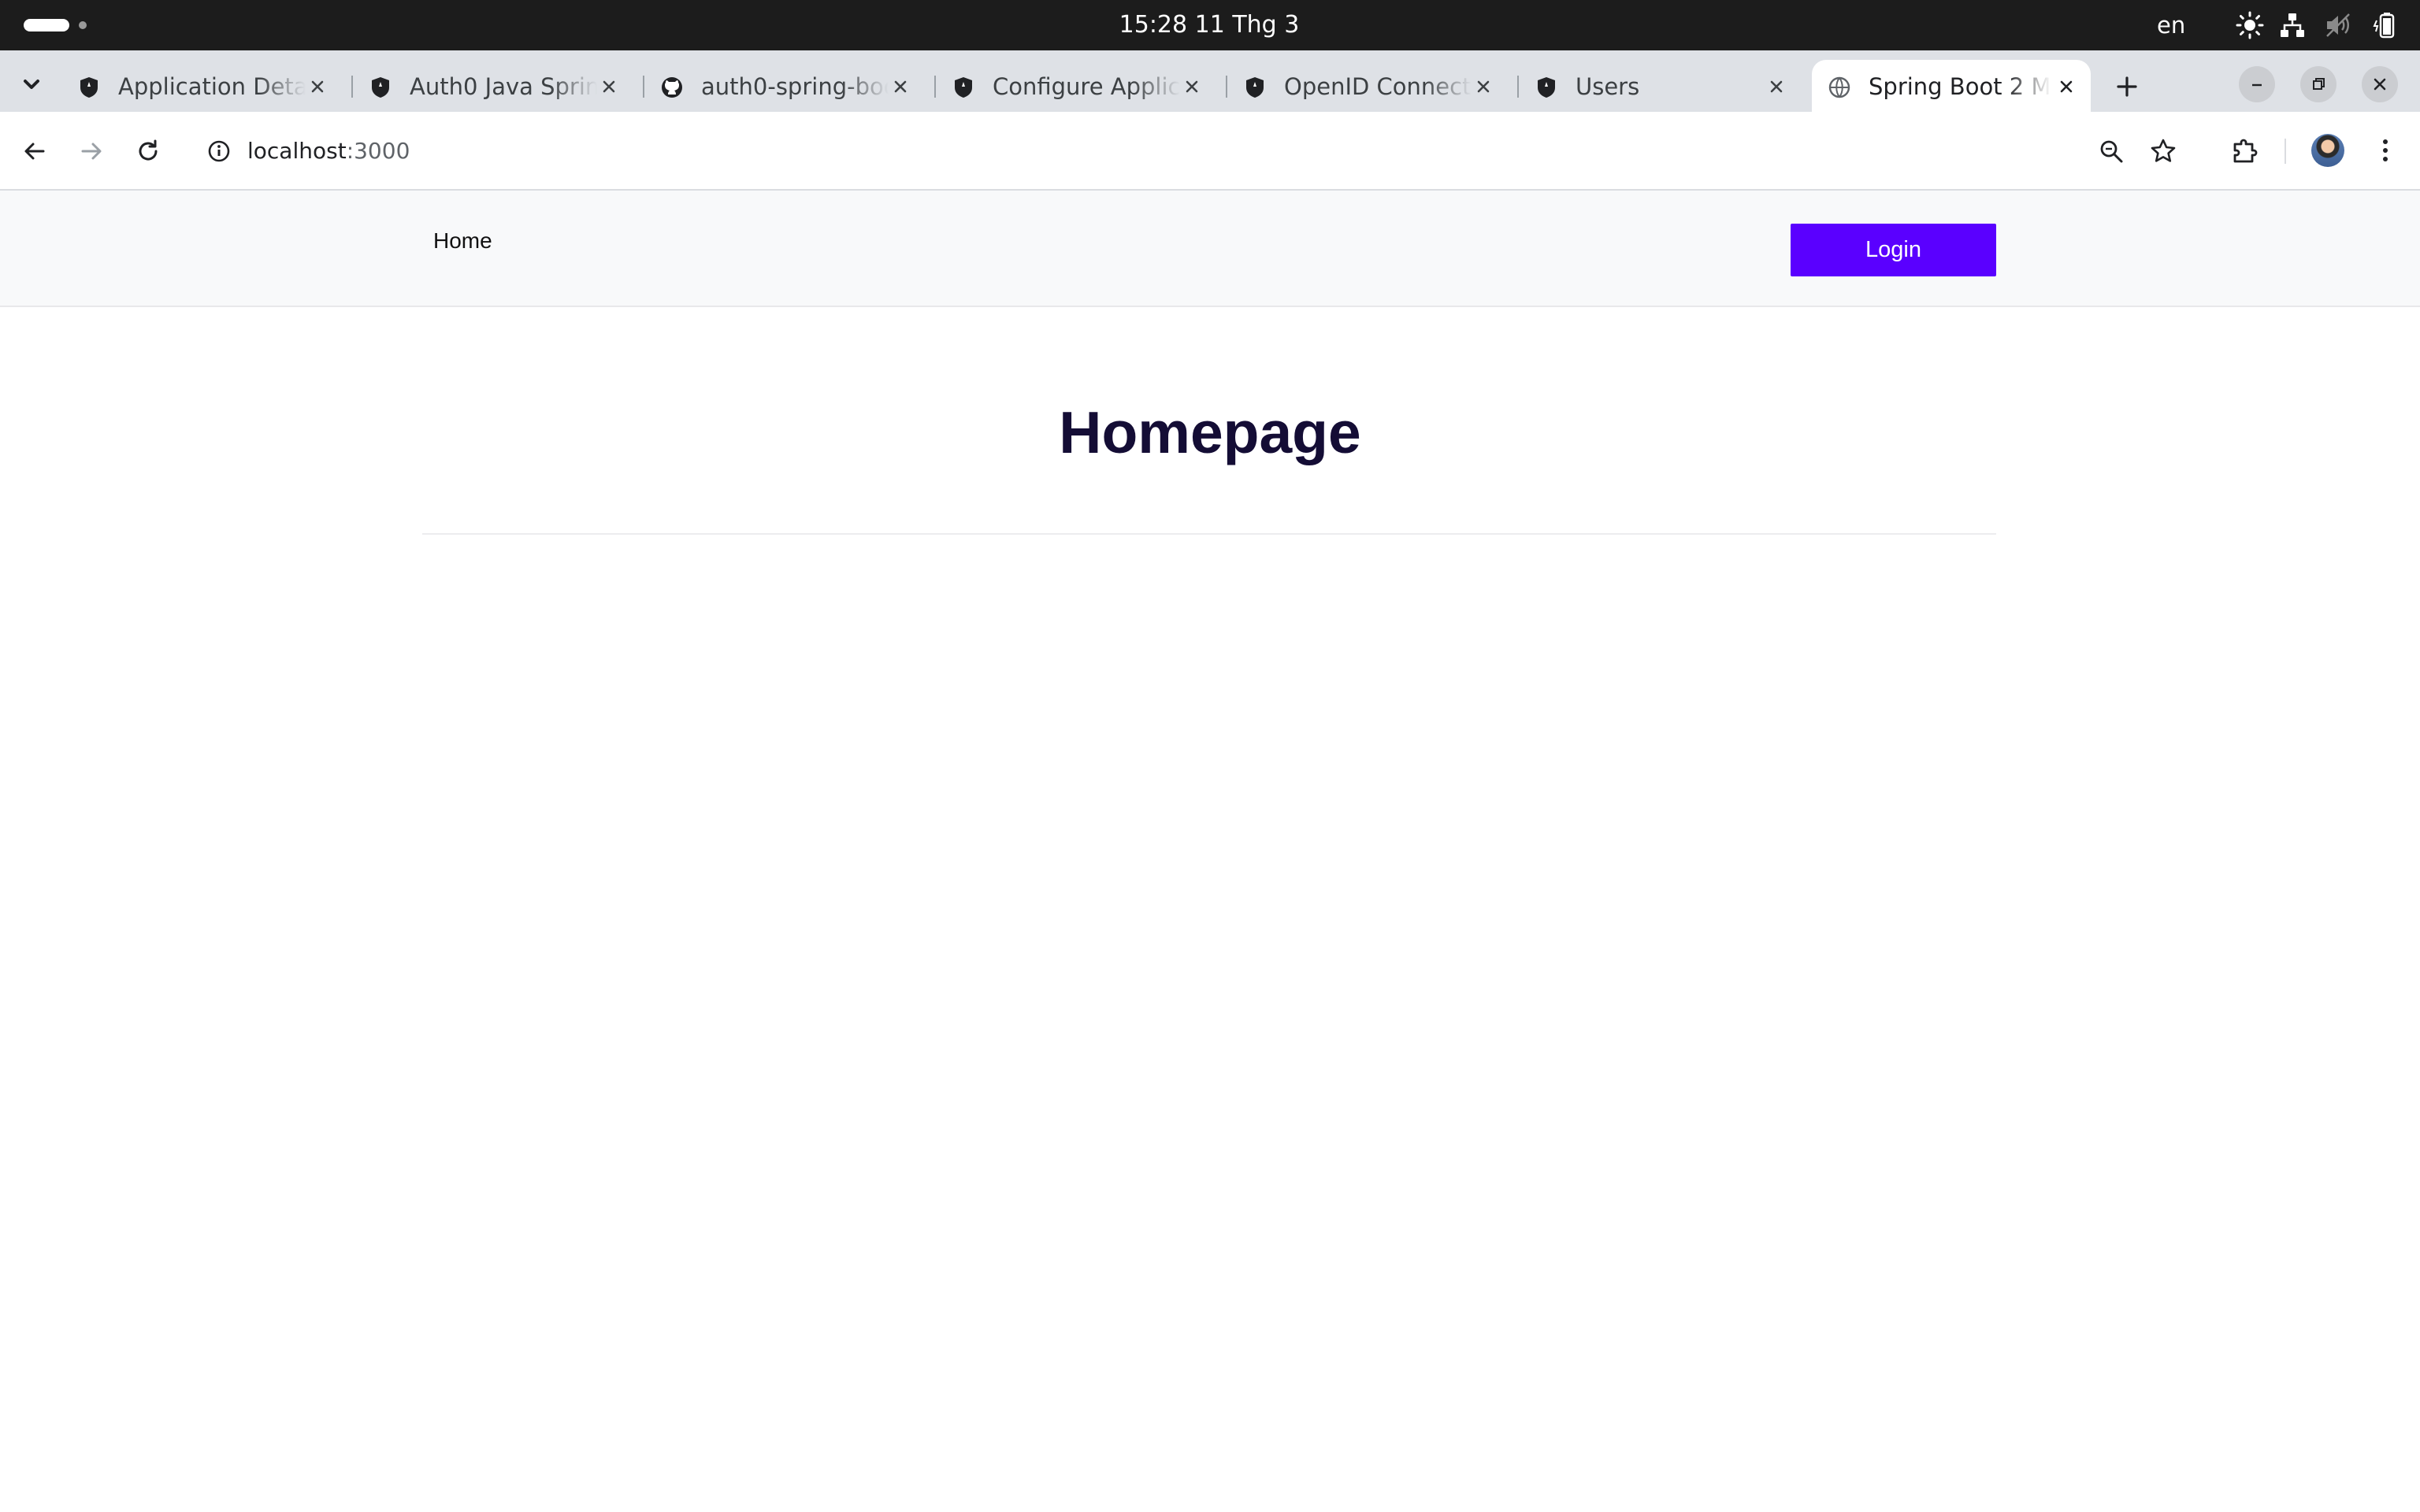 The height and width of the screenshot is (1512, 2420). What do you see at coordinates (1893, 250) in the screenshot?
I see `login-button: Login` at bounding box center [1893, 250].